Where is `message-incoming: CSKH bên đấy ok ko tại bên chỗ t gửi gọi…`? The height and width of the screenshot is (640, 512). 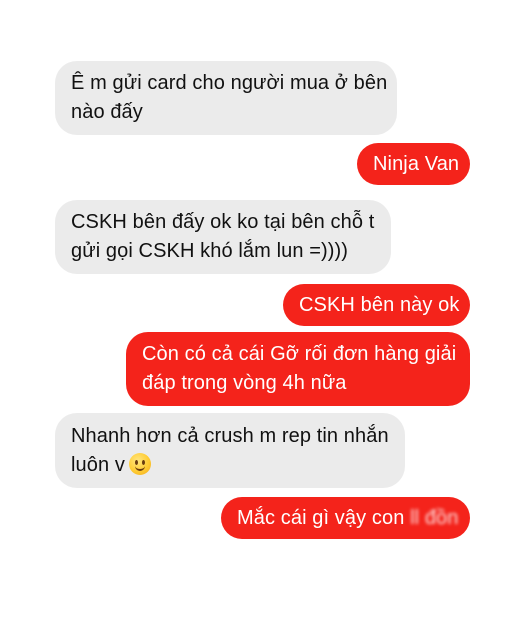
message-incoming: CSKH bên đấy ok ko tại bên chỗ t gửi gọi… is located at coordinates (223, 237).